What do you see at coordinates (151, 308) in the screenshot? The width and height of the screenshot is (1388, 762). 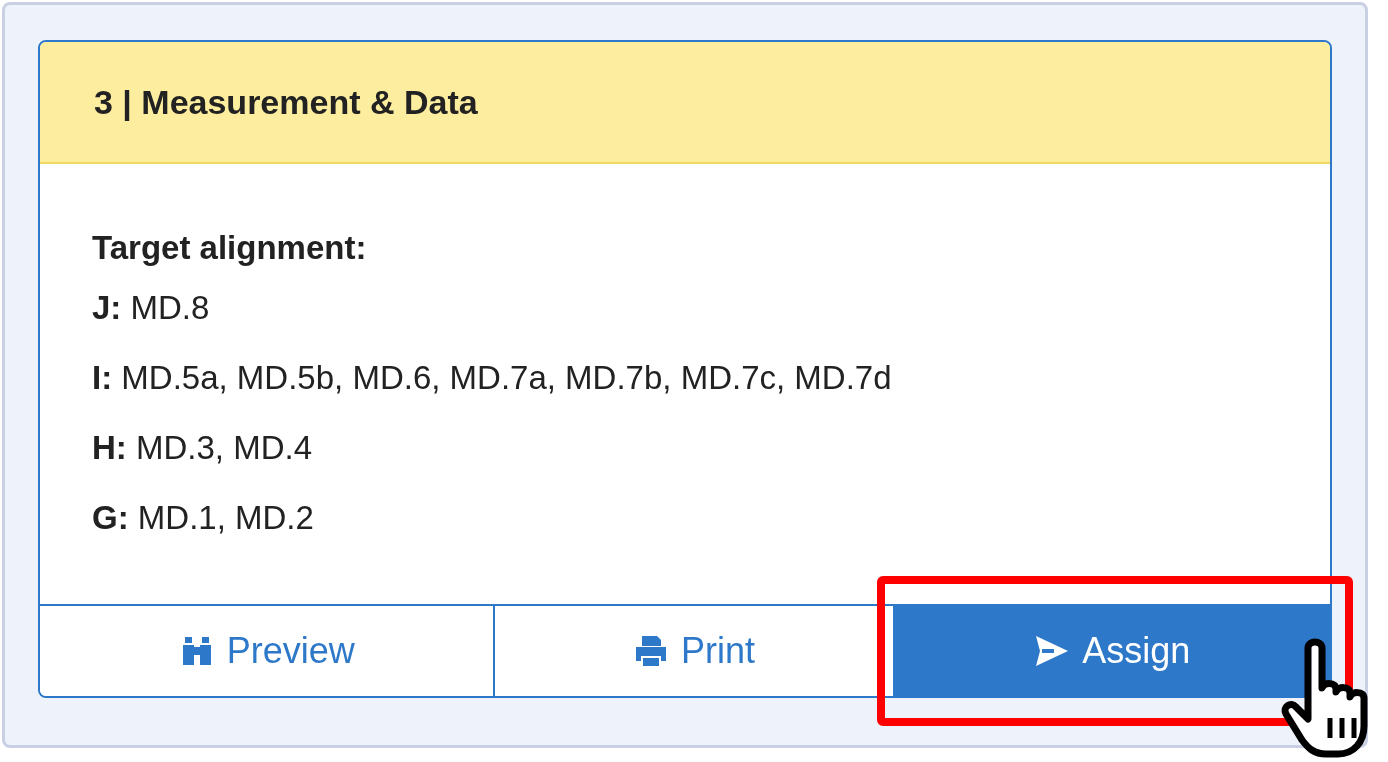 I see `alignment-line: J: MD.8` at bounding box center [151, 308].